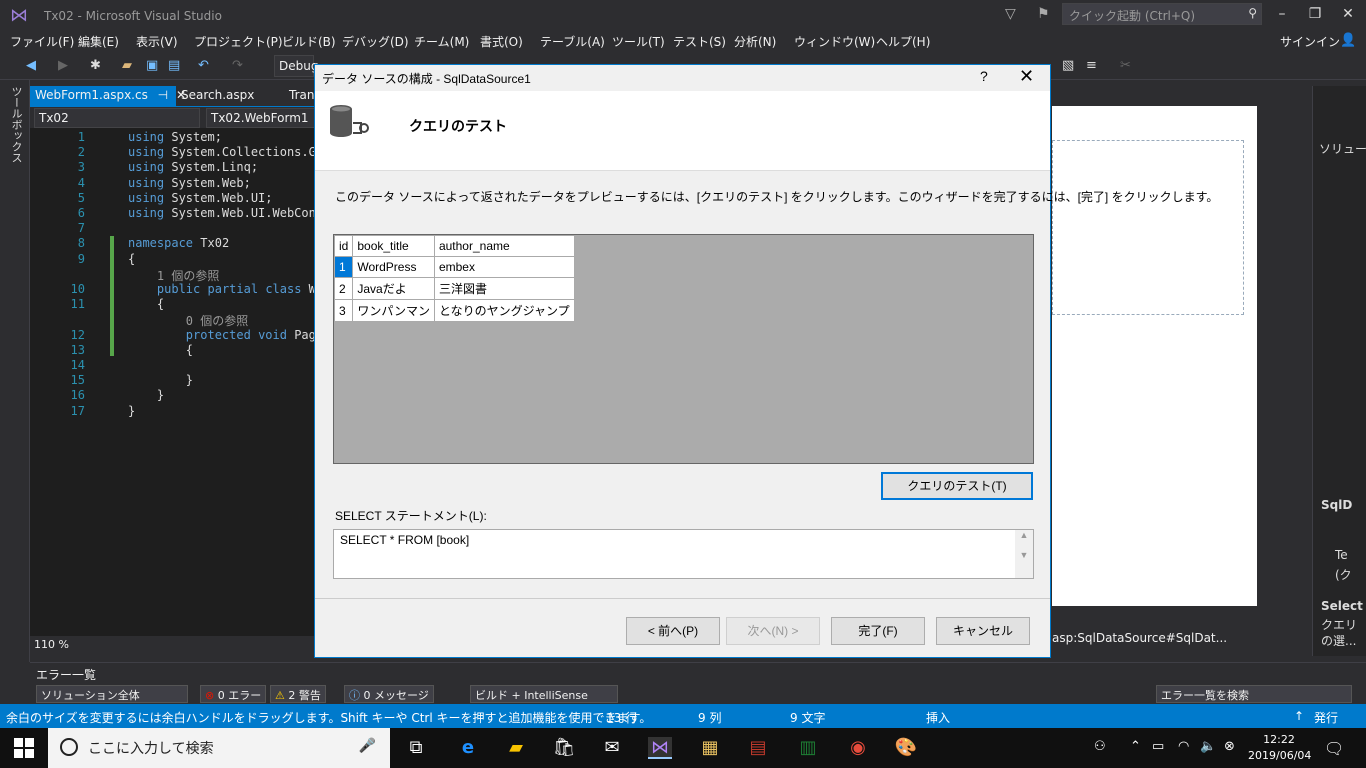  What do you see at coordinates (108, 96) in the screenshot?
I see `tab-webform1-cs: WebForm1.aspx.cs ⊣ ✕` at bounding box center [108, 96].